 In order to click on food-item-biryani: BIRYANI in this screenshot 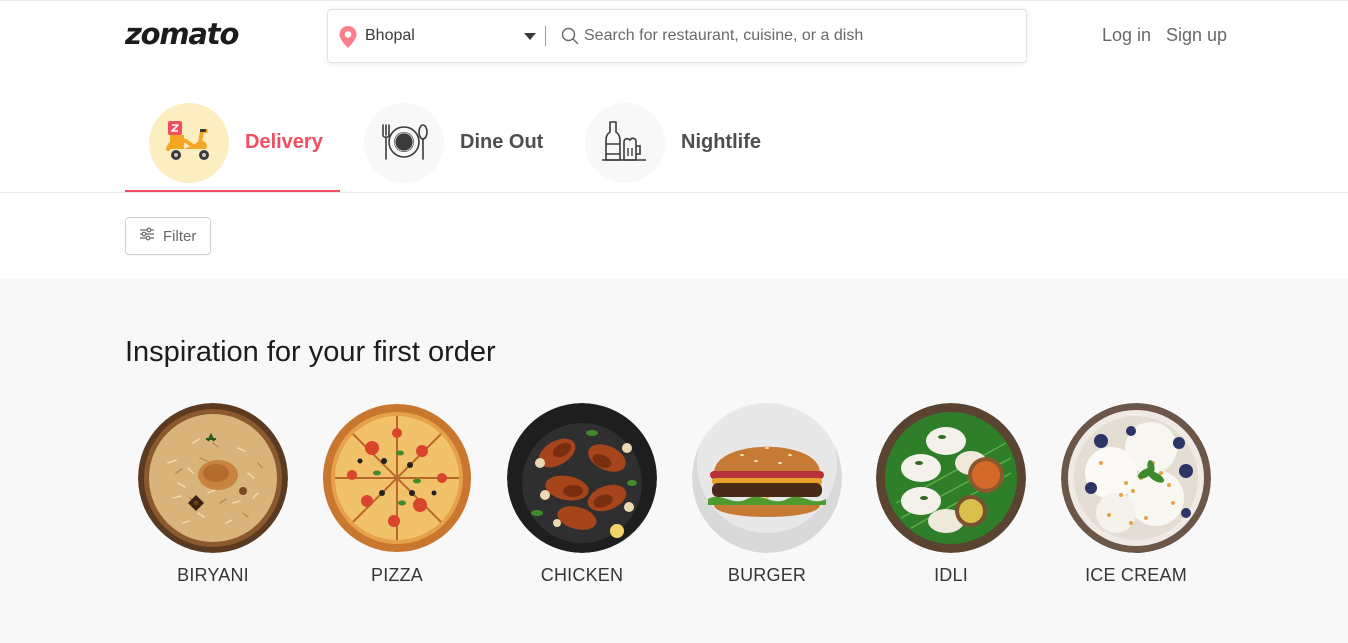, I will do `click(213, 494)`.